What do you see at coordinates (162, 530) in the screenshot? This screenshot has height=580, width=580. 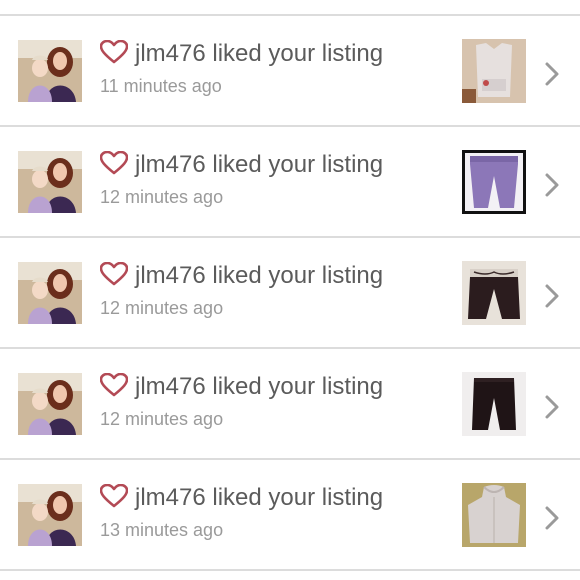 I see `timestamp: 13 minutes ago` at bounding box center [162, 530].